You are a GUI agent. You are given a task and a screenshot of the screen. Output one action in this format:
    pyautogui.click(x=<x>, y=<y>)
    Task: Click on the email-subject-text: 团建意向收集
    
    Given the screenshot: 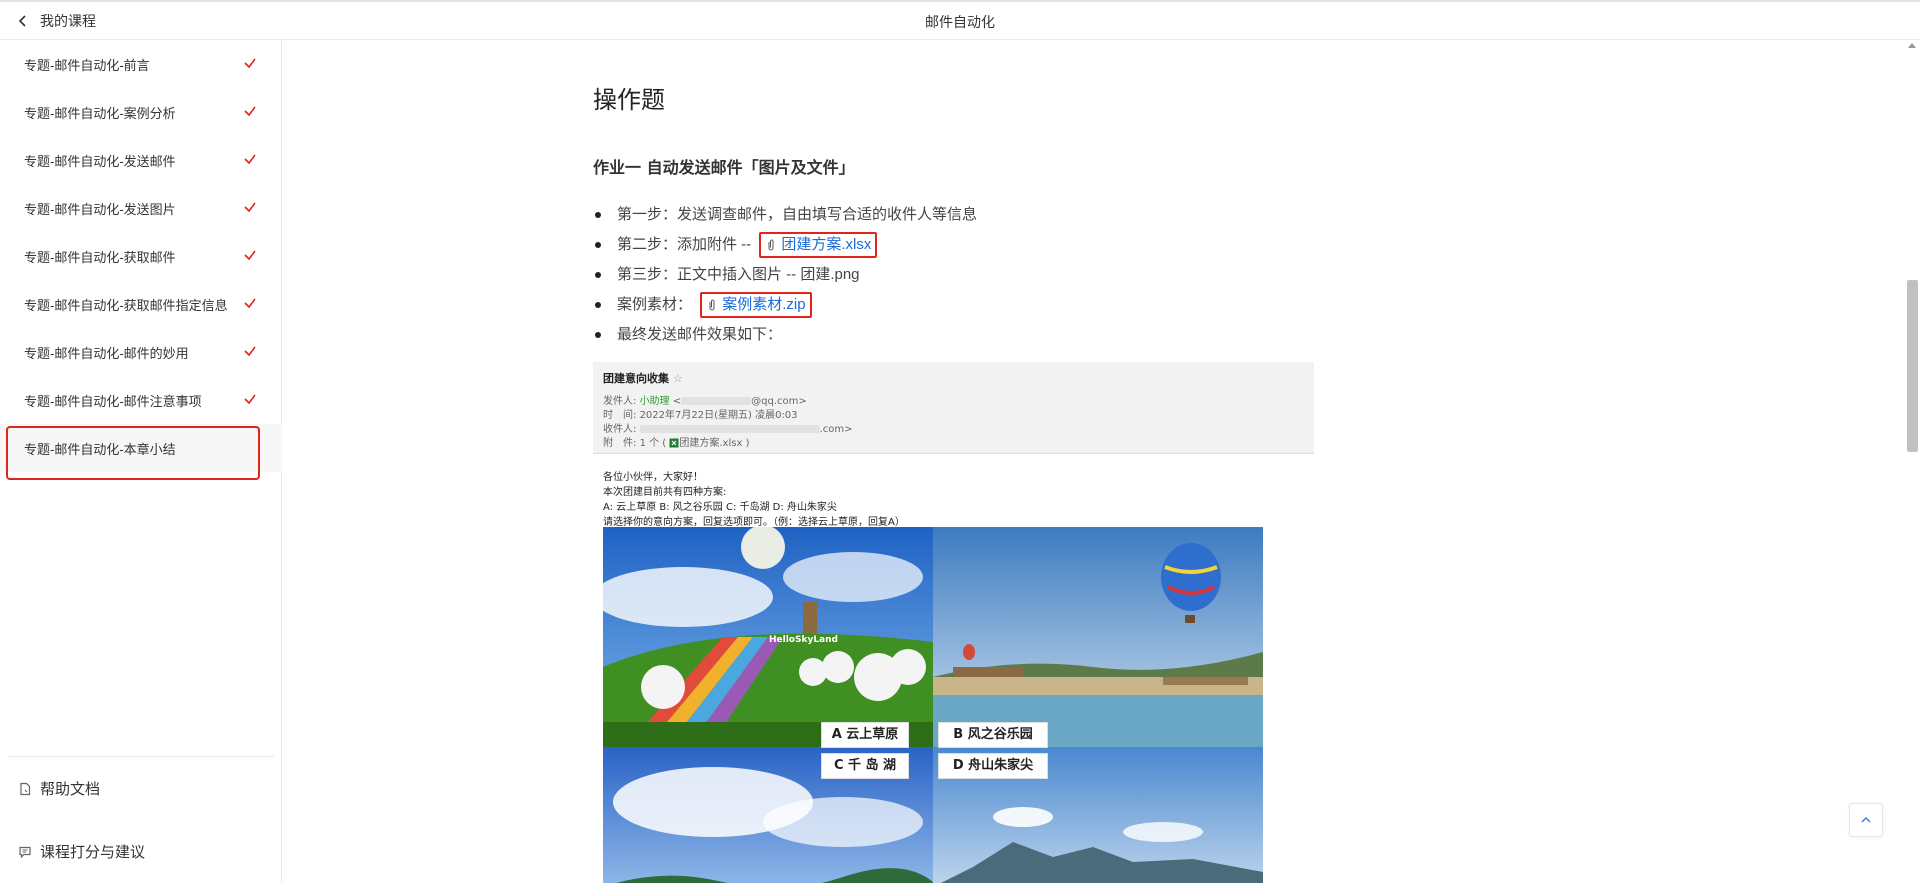 What is the action you would take?
    pyautogui.click(x=636, y=378)
    